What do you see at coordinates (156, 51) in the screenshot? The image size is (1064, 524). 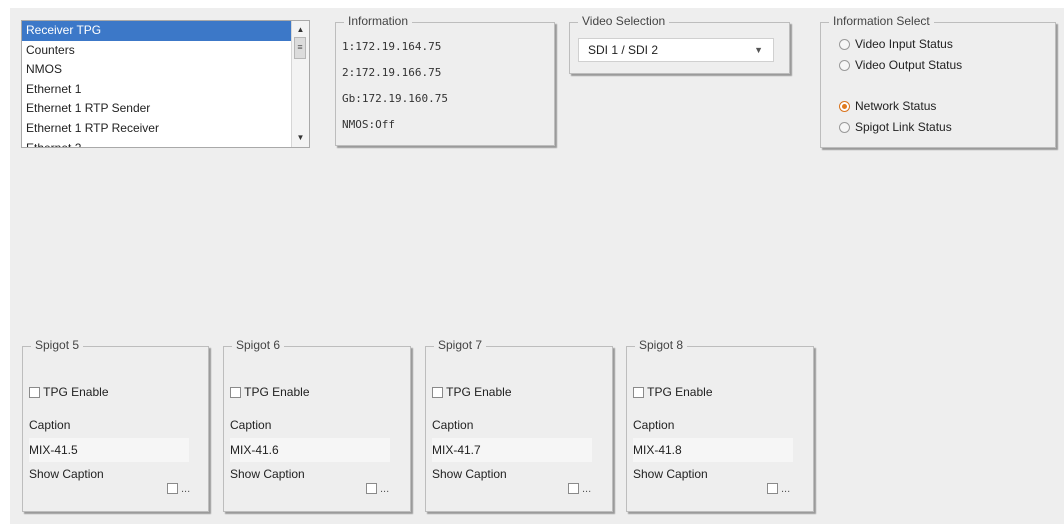 I see `list-item-counters: Counters` at bounding box center [156, 51].